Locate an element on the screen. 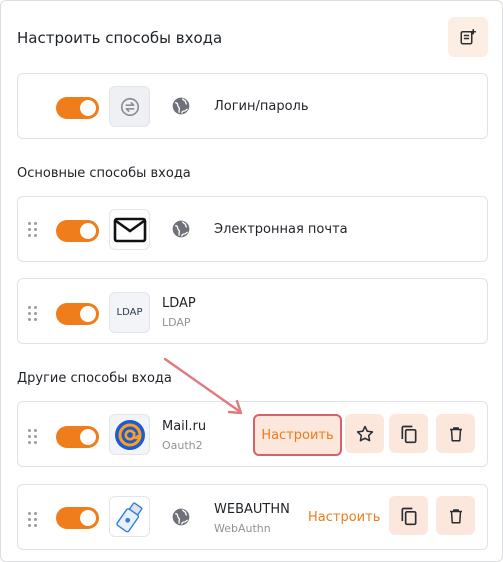  method-card-login-password: Логин/пароль is located at coordinates (252, 106).